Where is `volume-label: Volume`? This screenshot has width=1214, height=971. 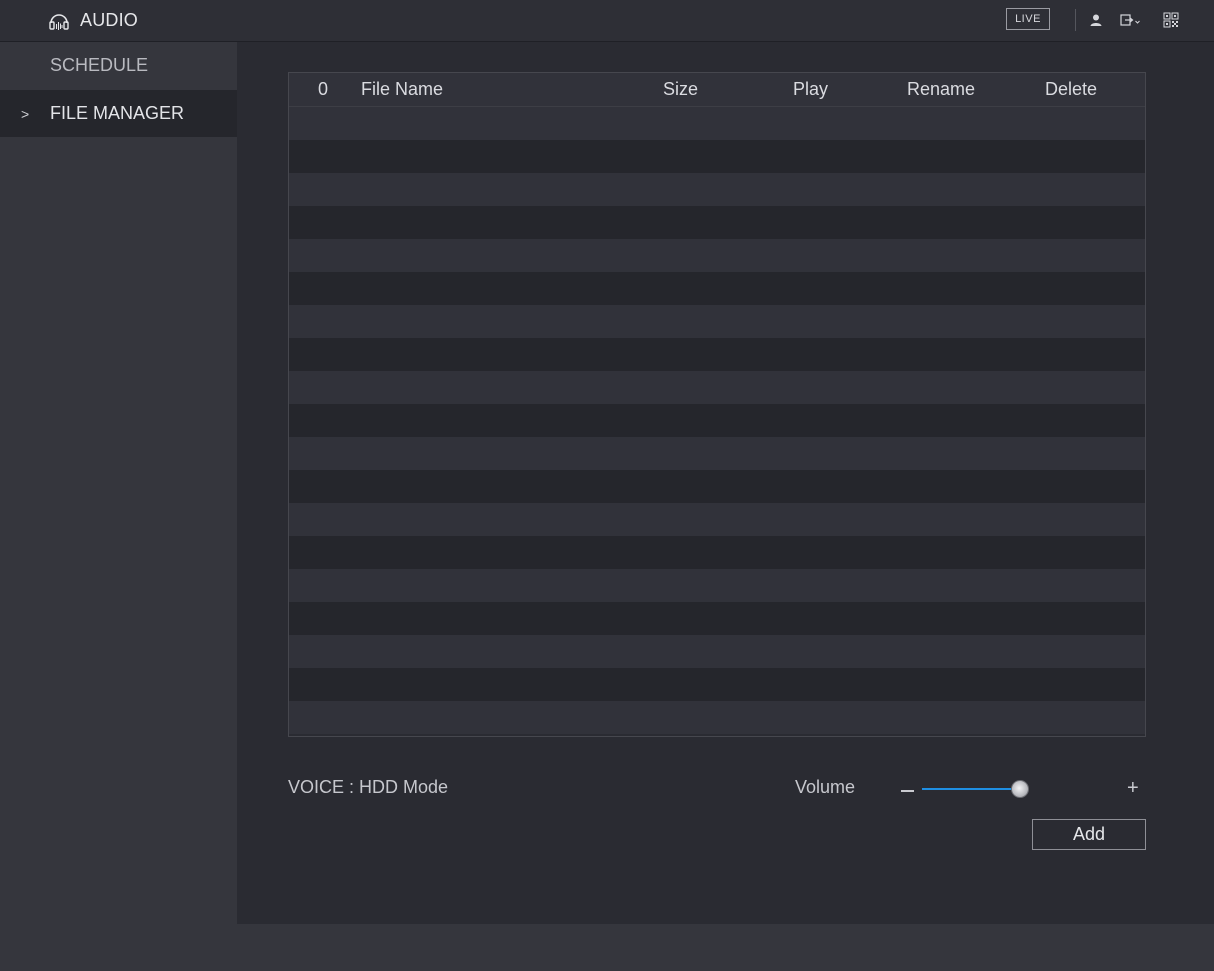
volume-label: Volume is located at coordinates (825, 787).